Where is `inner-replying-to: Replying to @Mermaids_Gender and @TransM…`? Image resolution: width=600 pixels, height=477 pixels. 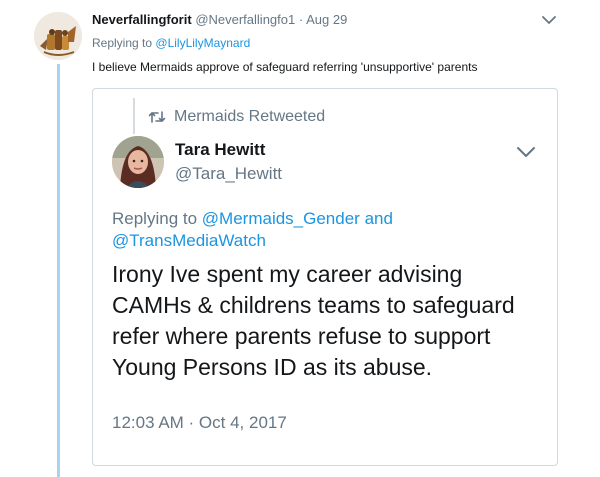
inner-replying-to: Replying to @Mermaids_Gender and @TransM… is located at coordinates (252, 230).